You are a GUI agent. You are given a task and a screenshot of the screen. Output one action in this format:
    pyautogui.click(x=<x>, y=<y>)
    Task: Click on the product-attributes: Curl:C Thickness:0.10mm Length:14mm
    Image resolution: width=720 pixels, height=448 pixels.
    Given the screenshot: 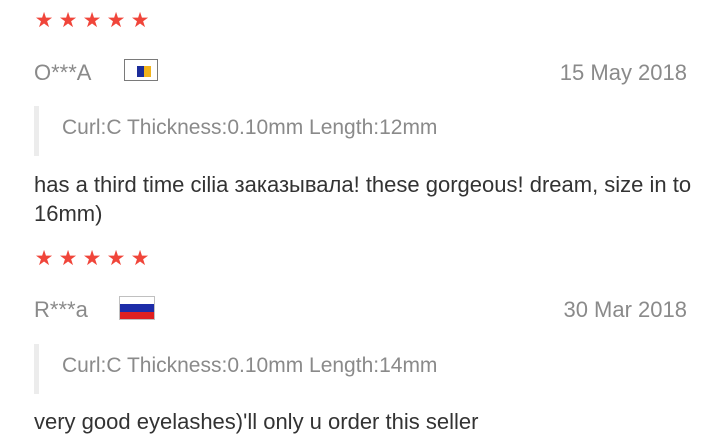 What is the action you would take?
    pyautogui.click(x=359, y=369)
    